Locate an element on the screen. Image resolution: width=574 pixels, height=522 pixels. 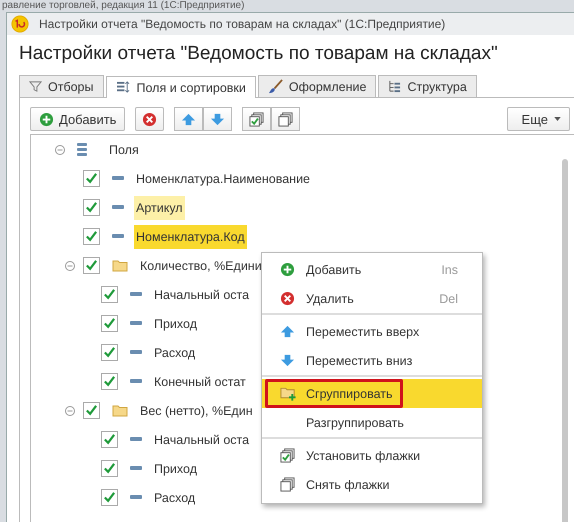
more-button: Еще is located at coordinates (538, 119).